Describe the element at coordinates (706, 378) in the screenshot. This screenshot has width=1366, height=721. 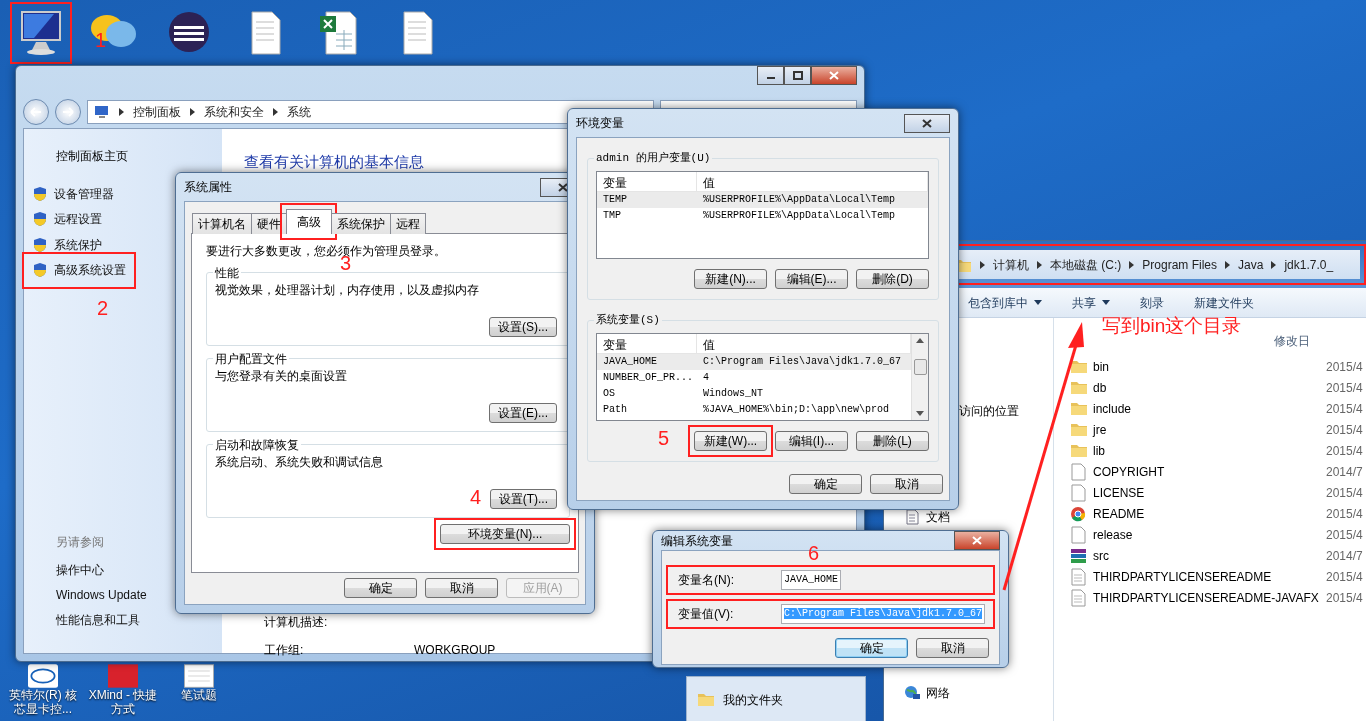
I see `variable-value: 4` at that location.